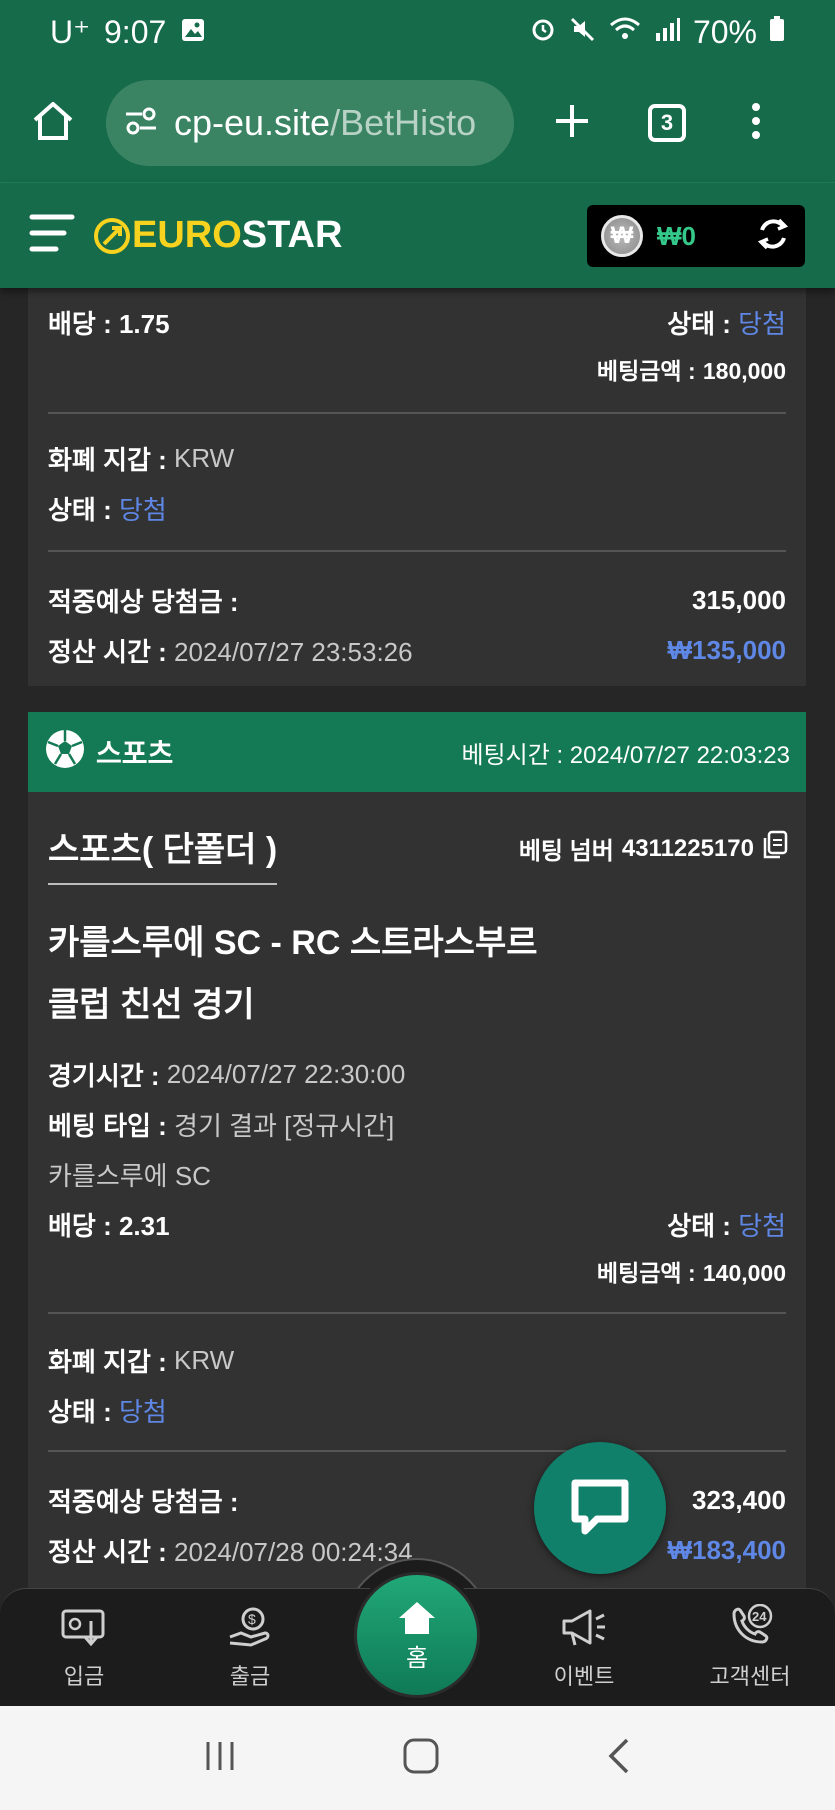  I want to click on nav-withdraw-label: 출금, so click(250, 1676).